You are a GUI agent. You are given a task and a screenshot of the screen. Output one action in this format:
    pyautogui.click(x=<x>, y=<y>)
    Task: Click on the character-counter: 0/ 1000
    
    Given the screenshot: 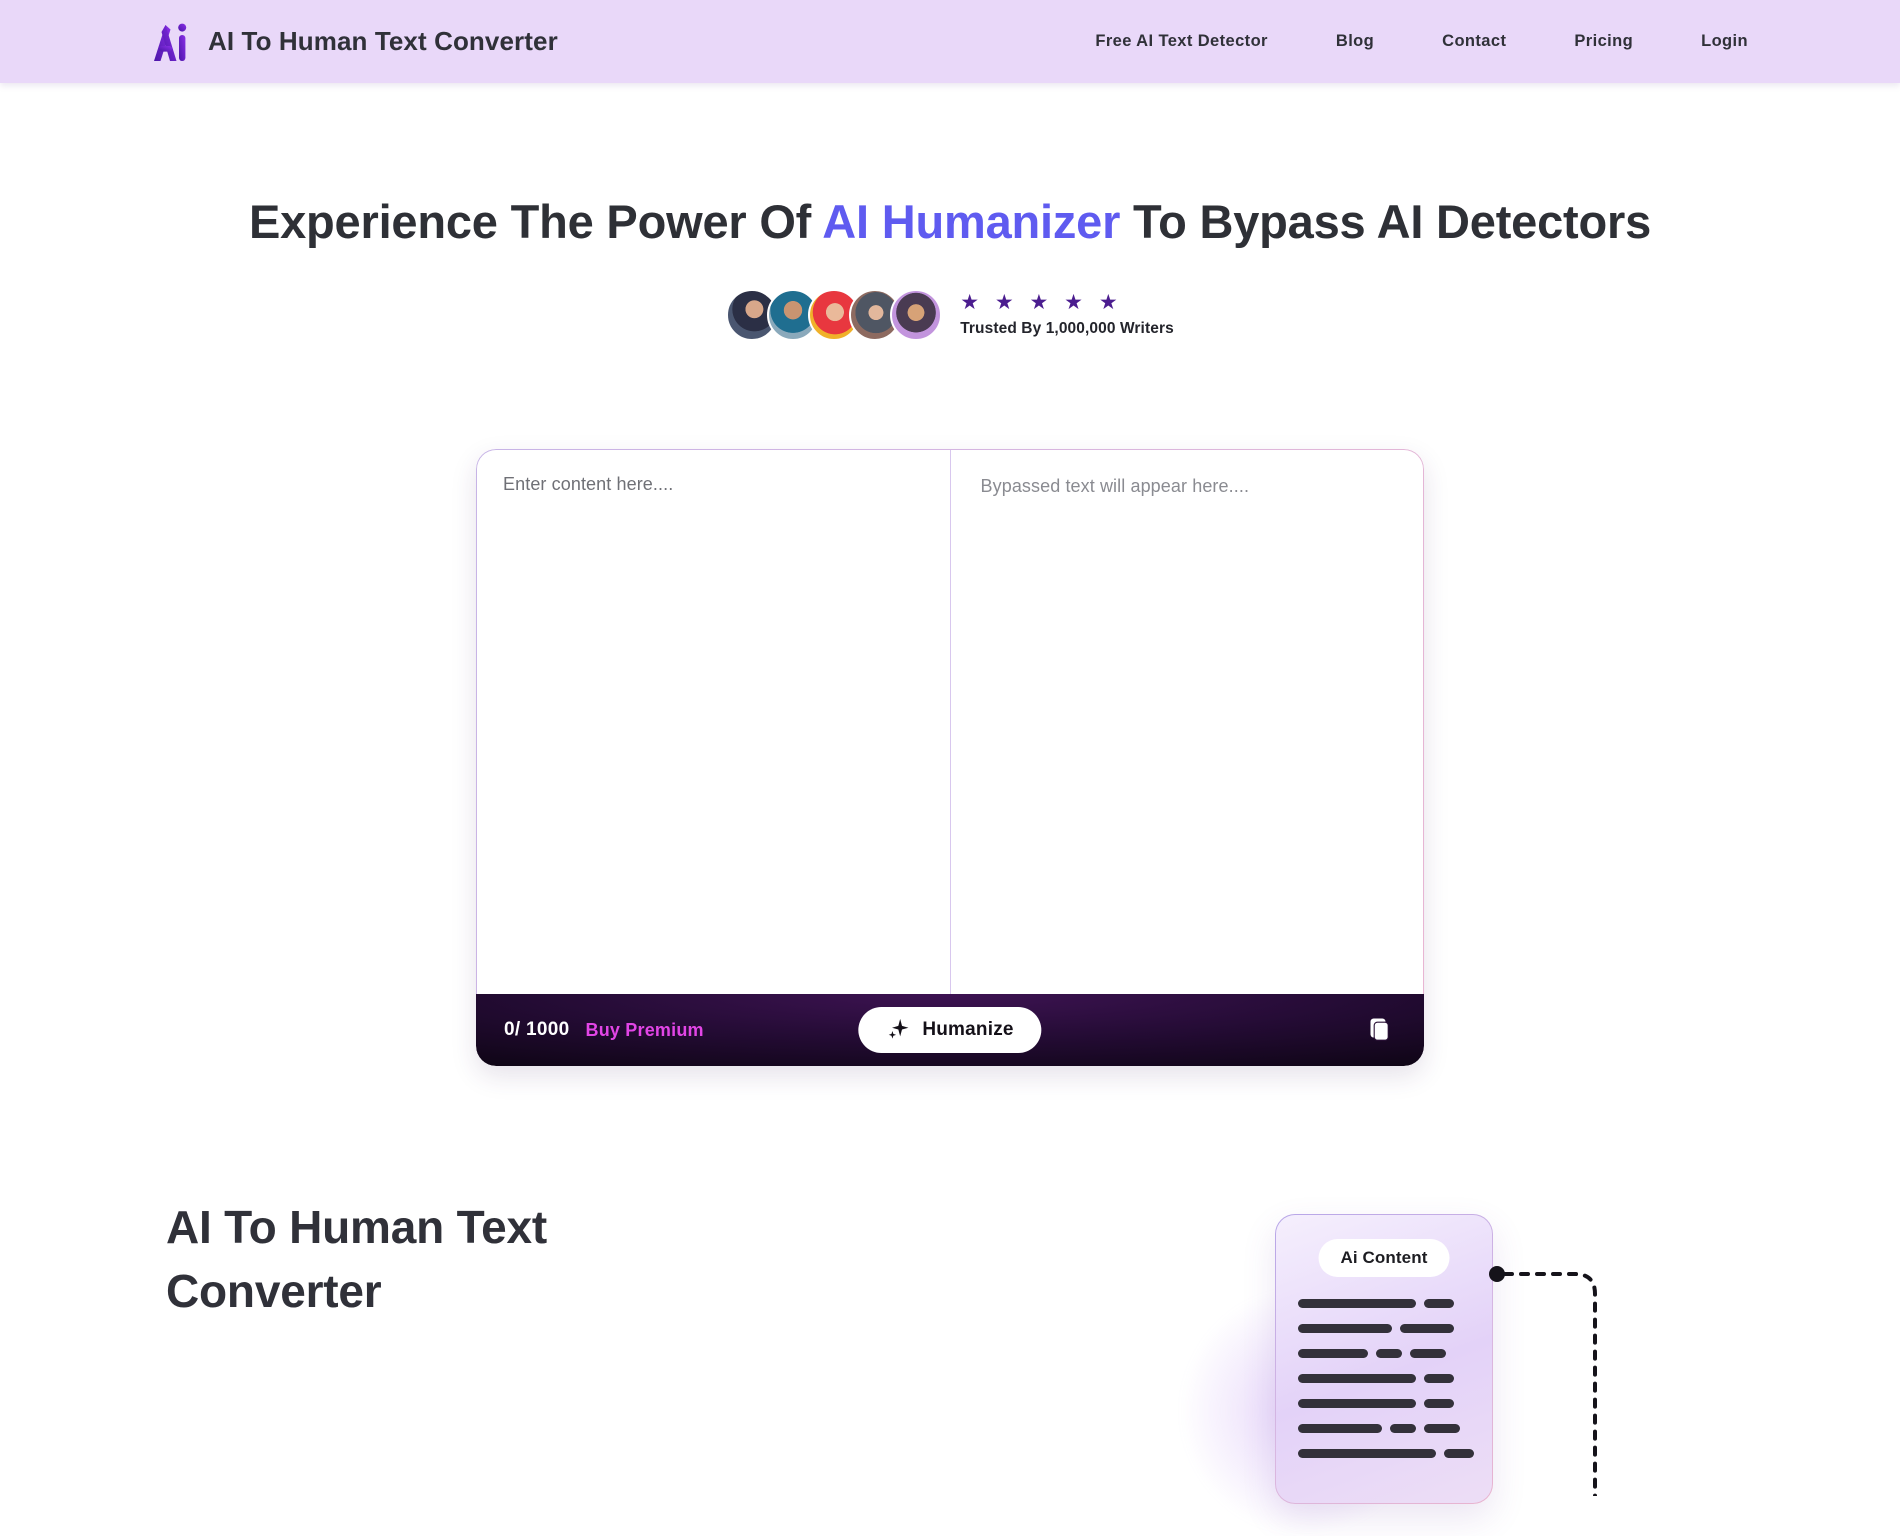 What is the action you would take?
    pyautogui.click(x=537, y=1030)
    